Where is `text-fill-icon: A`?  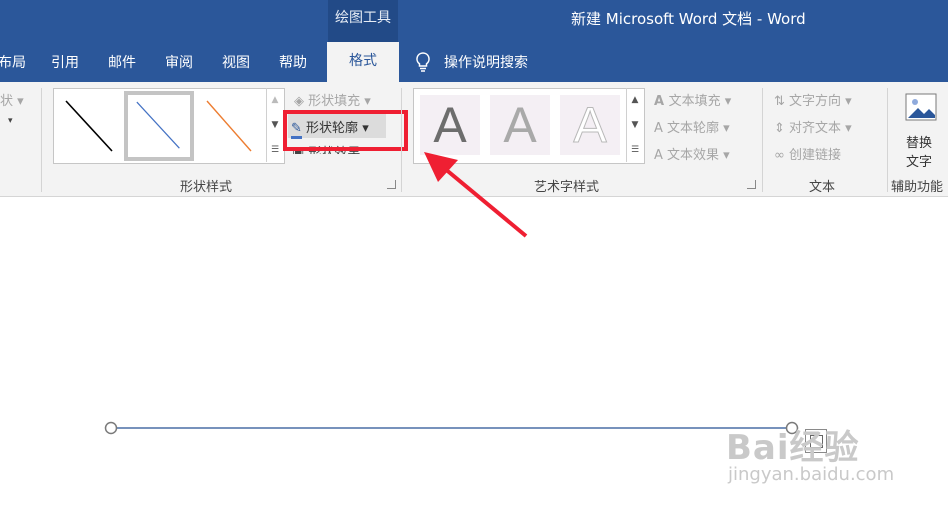
text-fill-icon: A is located at coordinates (661, 101).